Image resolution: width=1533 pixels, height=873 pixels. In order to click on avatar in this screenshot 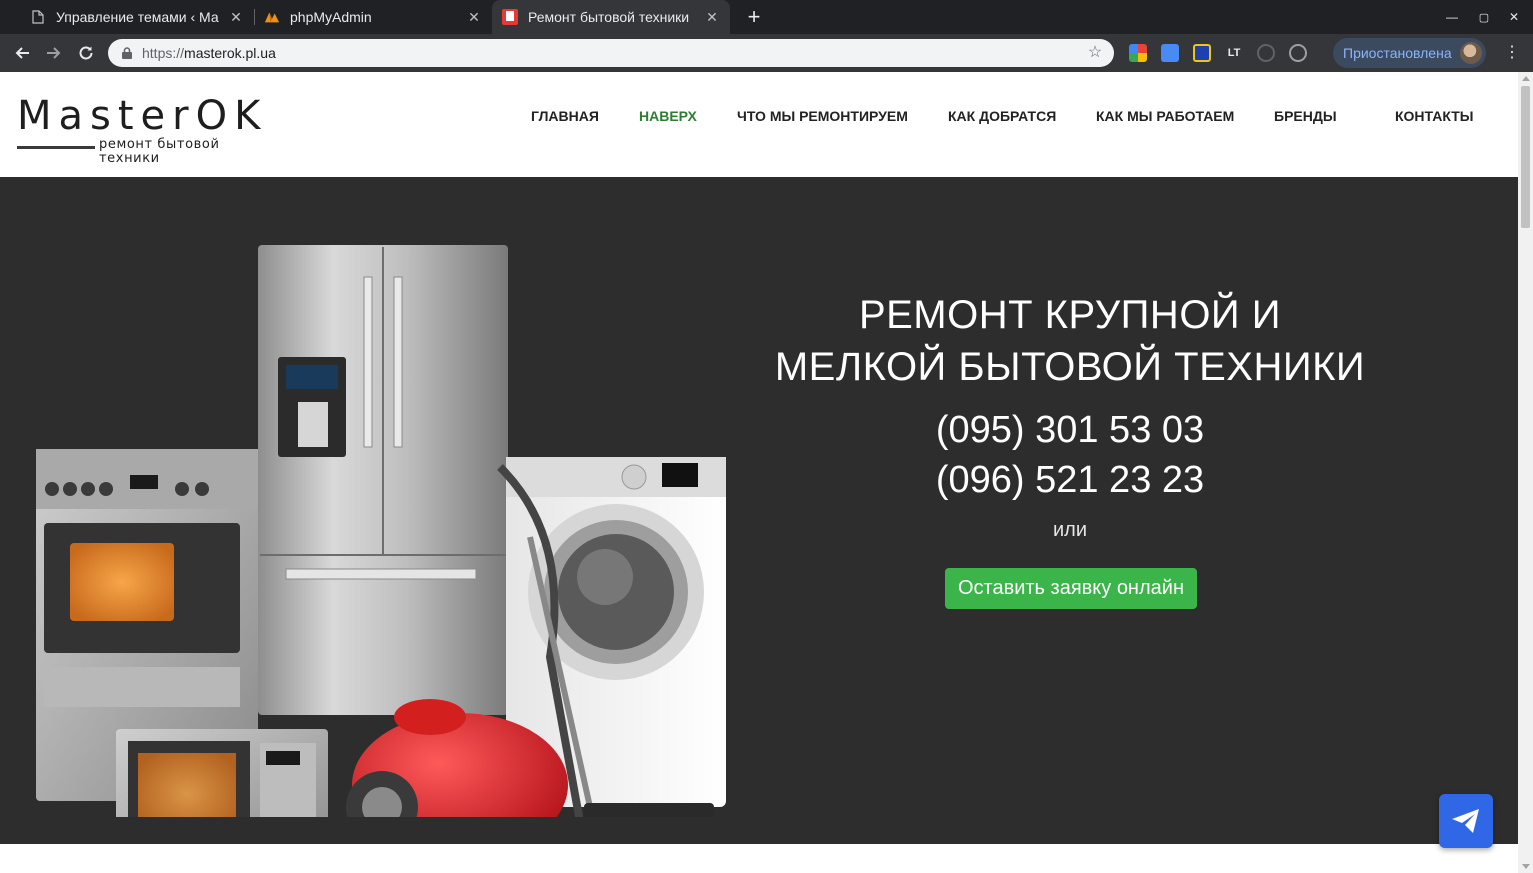, I will do `click(1470, 53)`.